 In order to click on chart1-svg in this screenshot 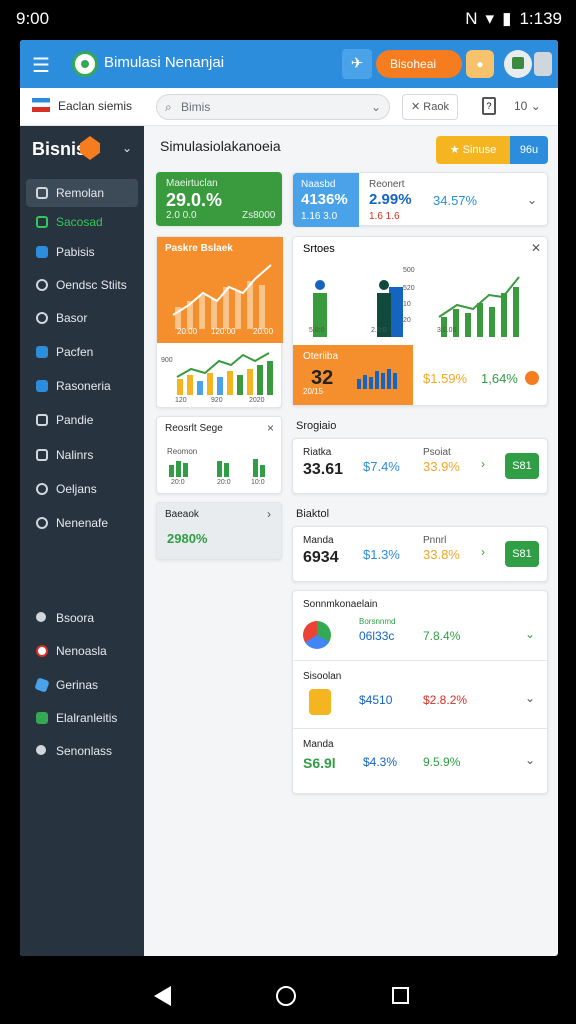, I will do `click(222, 296)`.